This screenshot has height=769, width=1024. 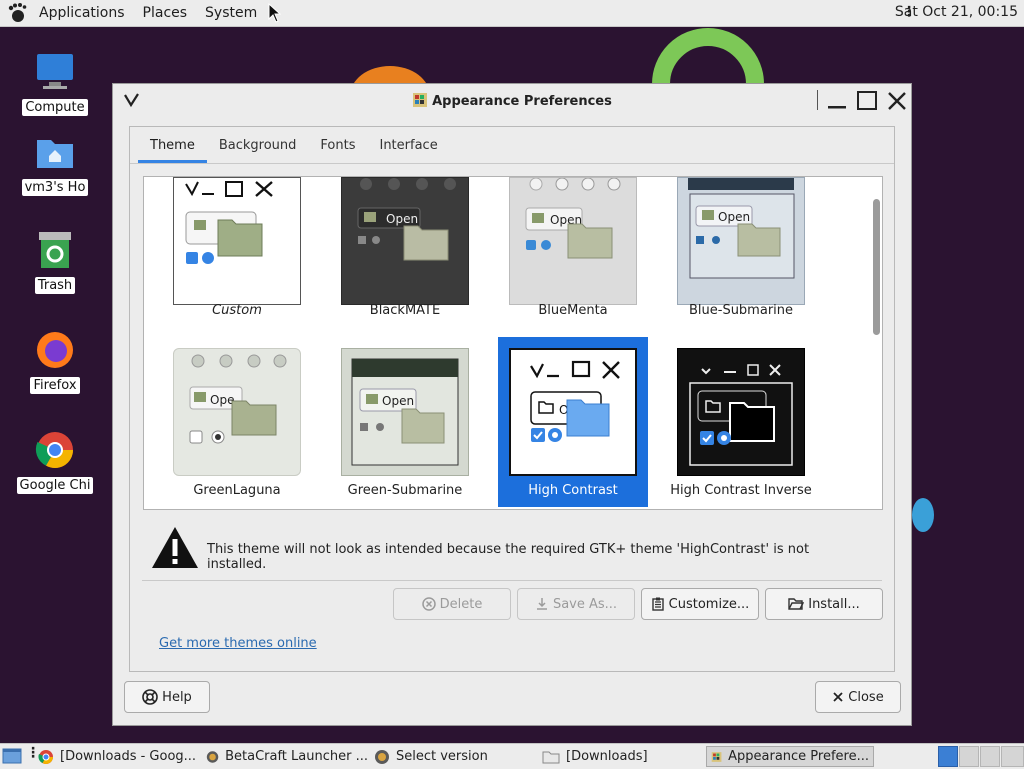 I want to click on theme-item-bluementa: Open BlueMenta, so click(x=573, y=247).